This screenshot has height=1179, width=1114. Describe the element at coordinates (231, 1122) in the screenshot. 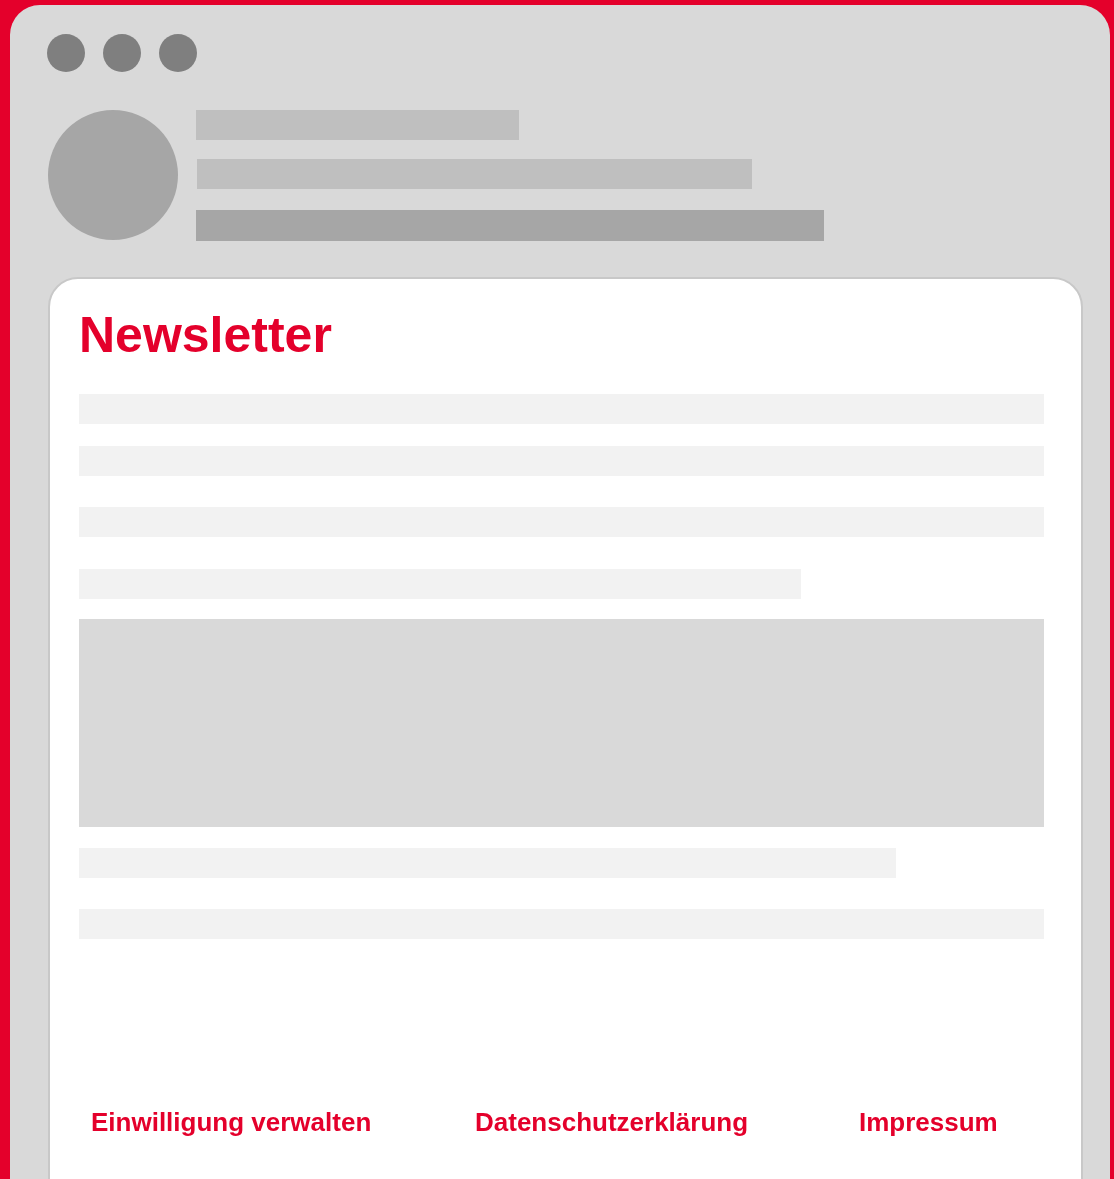

I see `footer-link: Einwilligung verwalten` at that location.